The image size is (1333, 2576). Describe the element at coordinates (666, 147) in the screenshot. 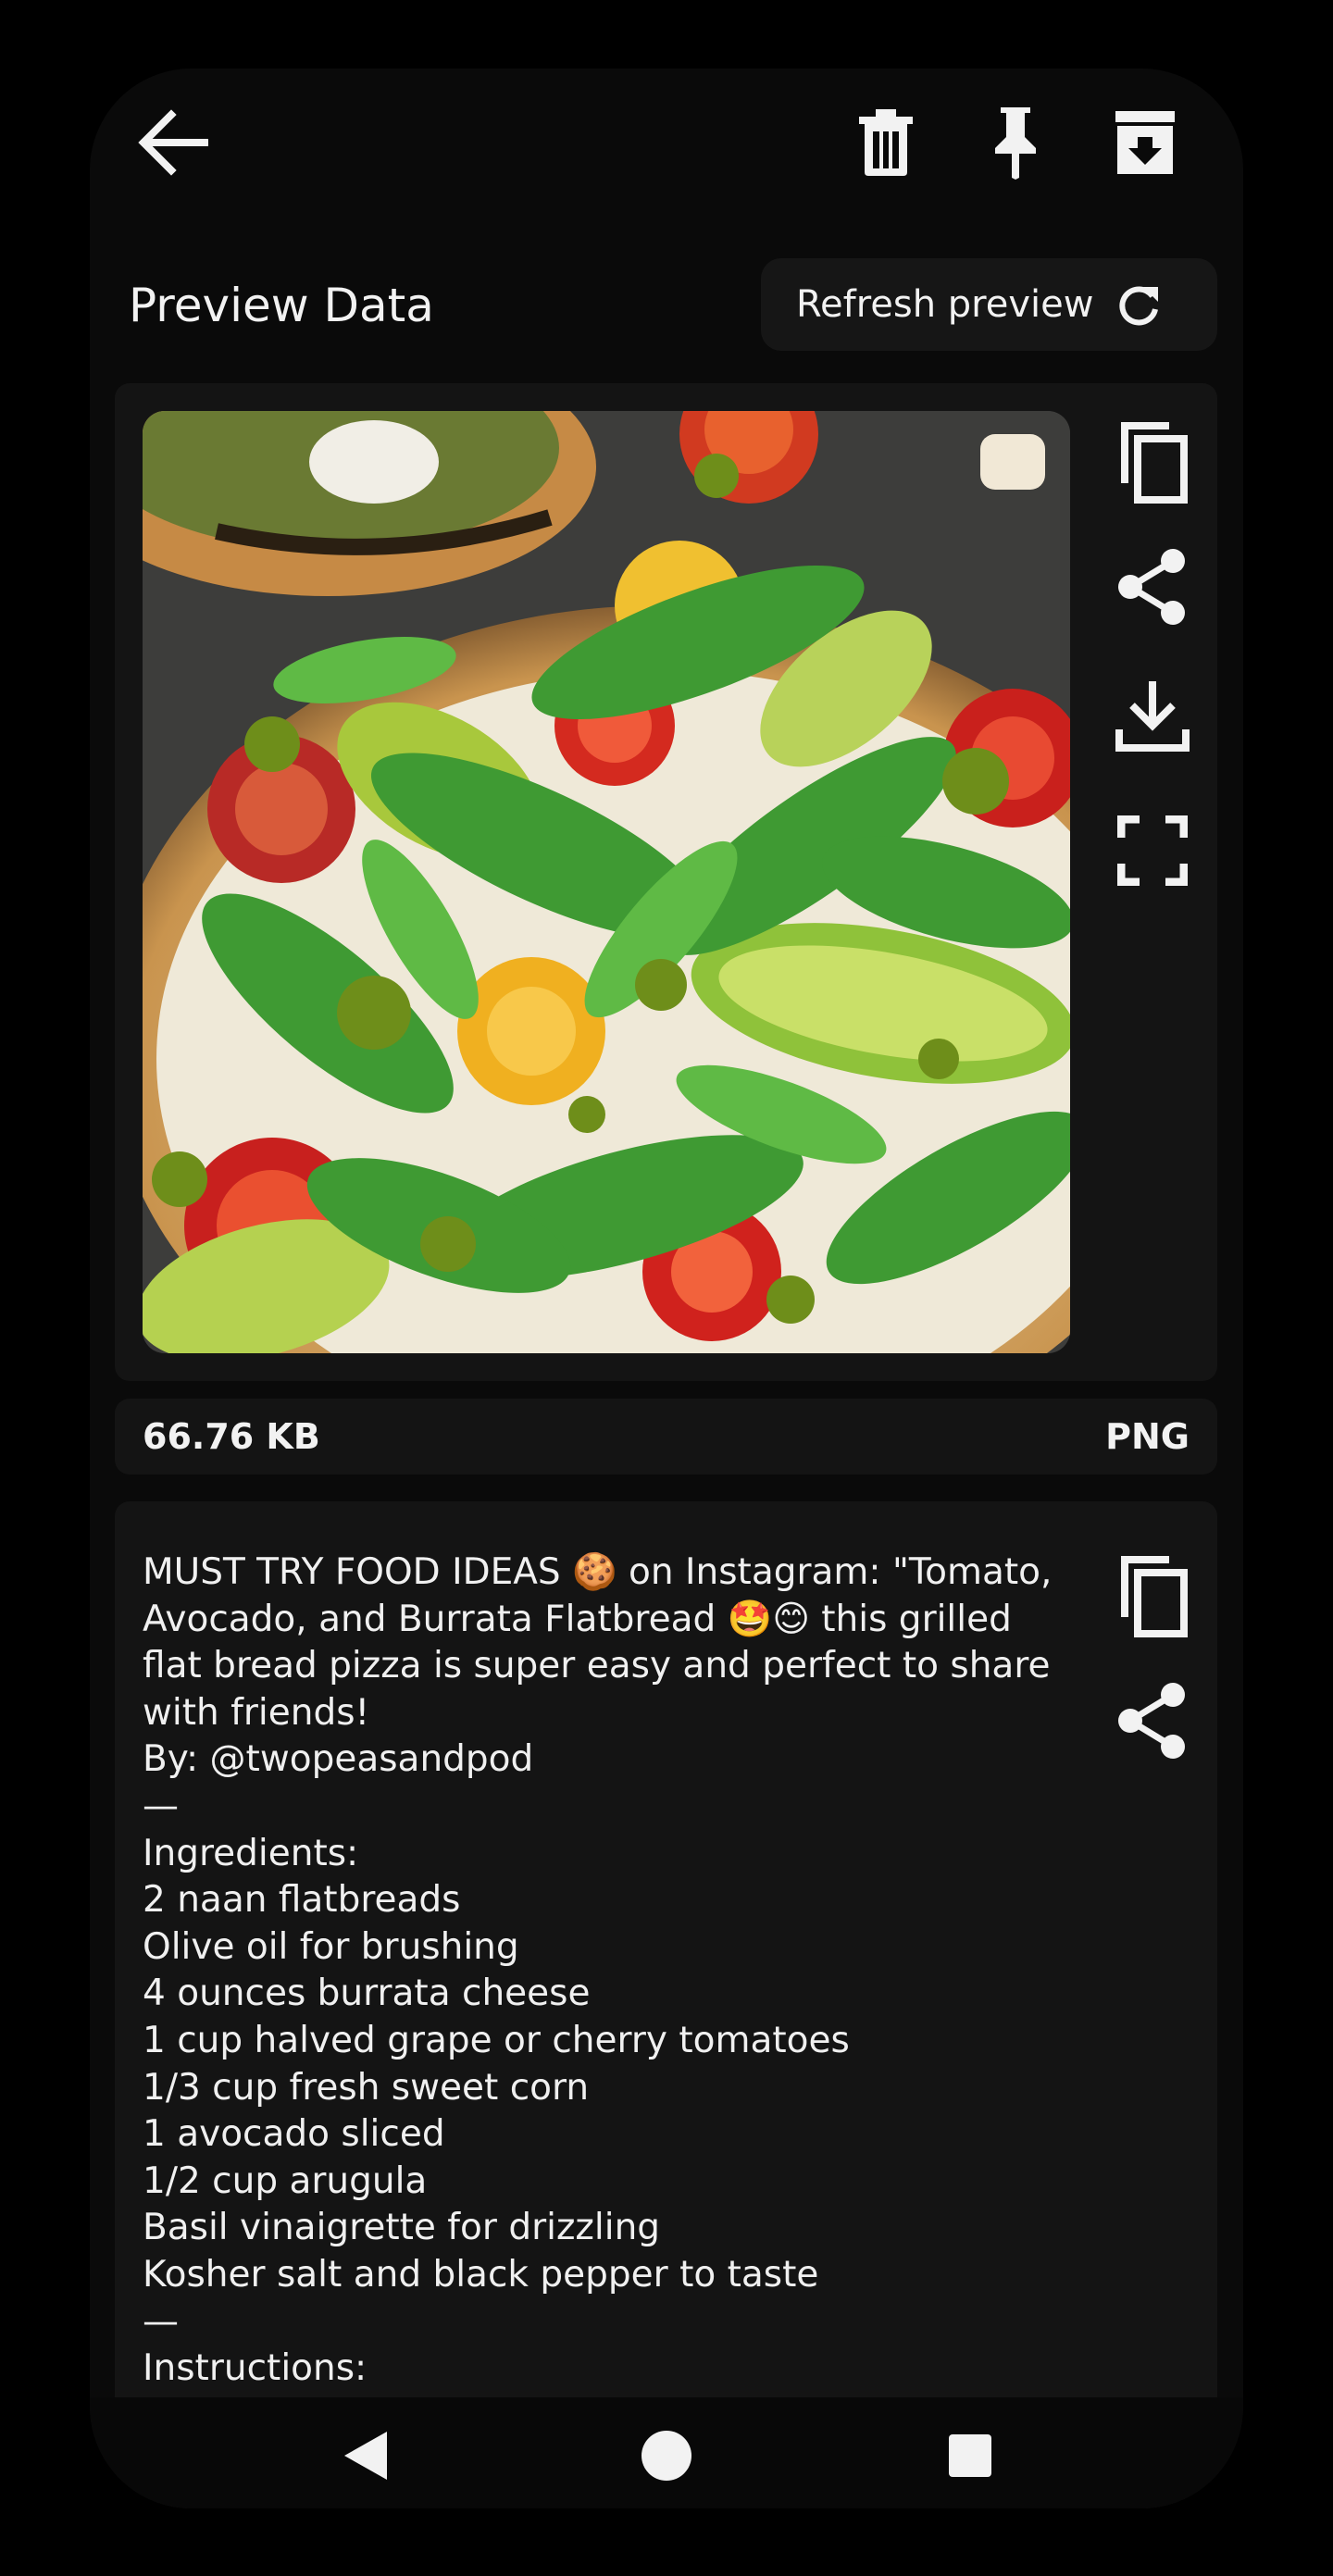

I see `top-app-bar` at that location.